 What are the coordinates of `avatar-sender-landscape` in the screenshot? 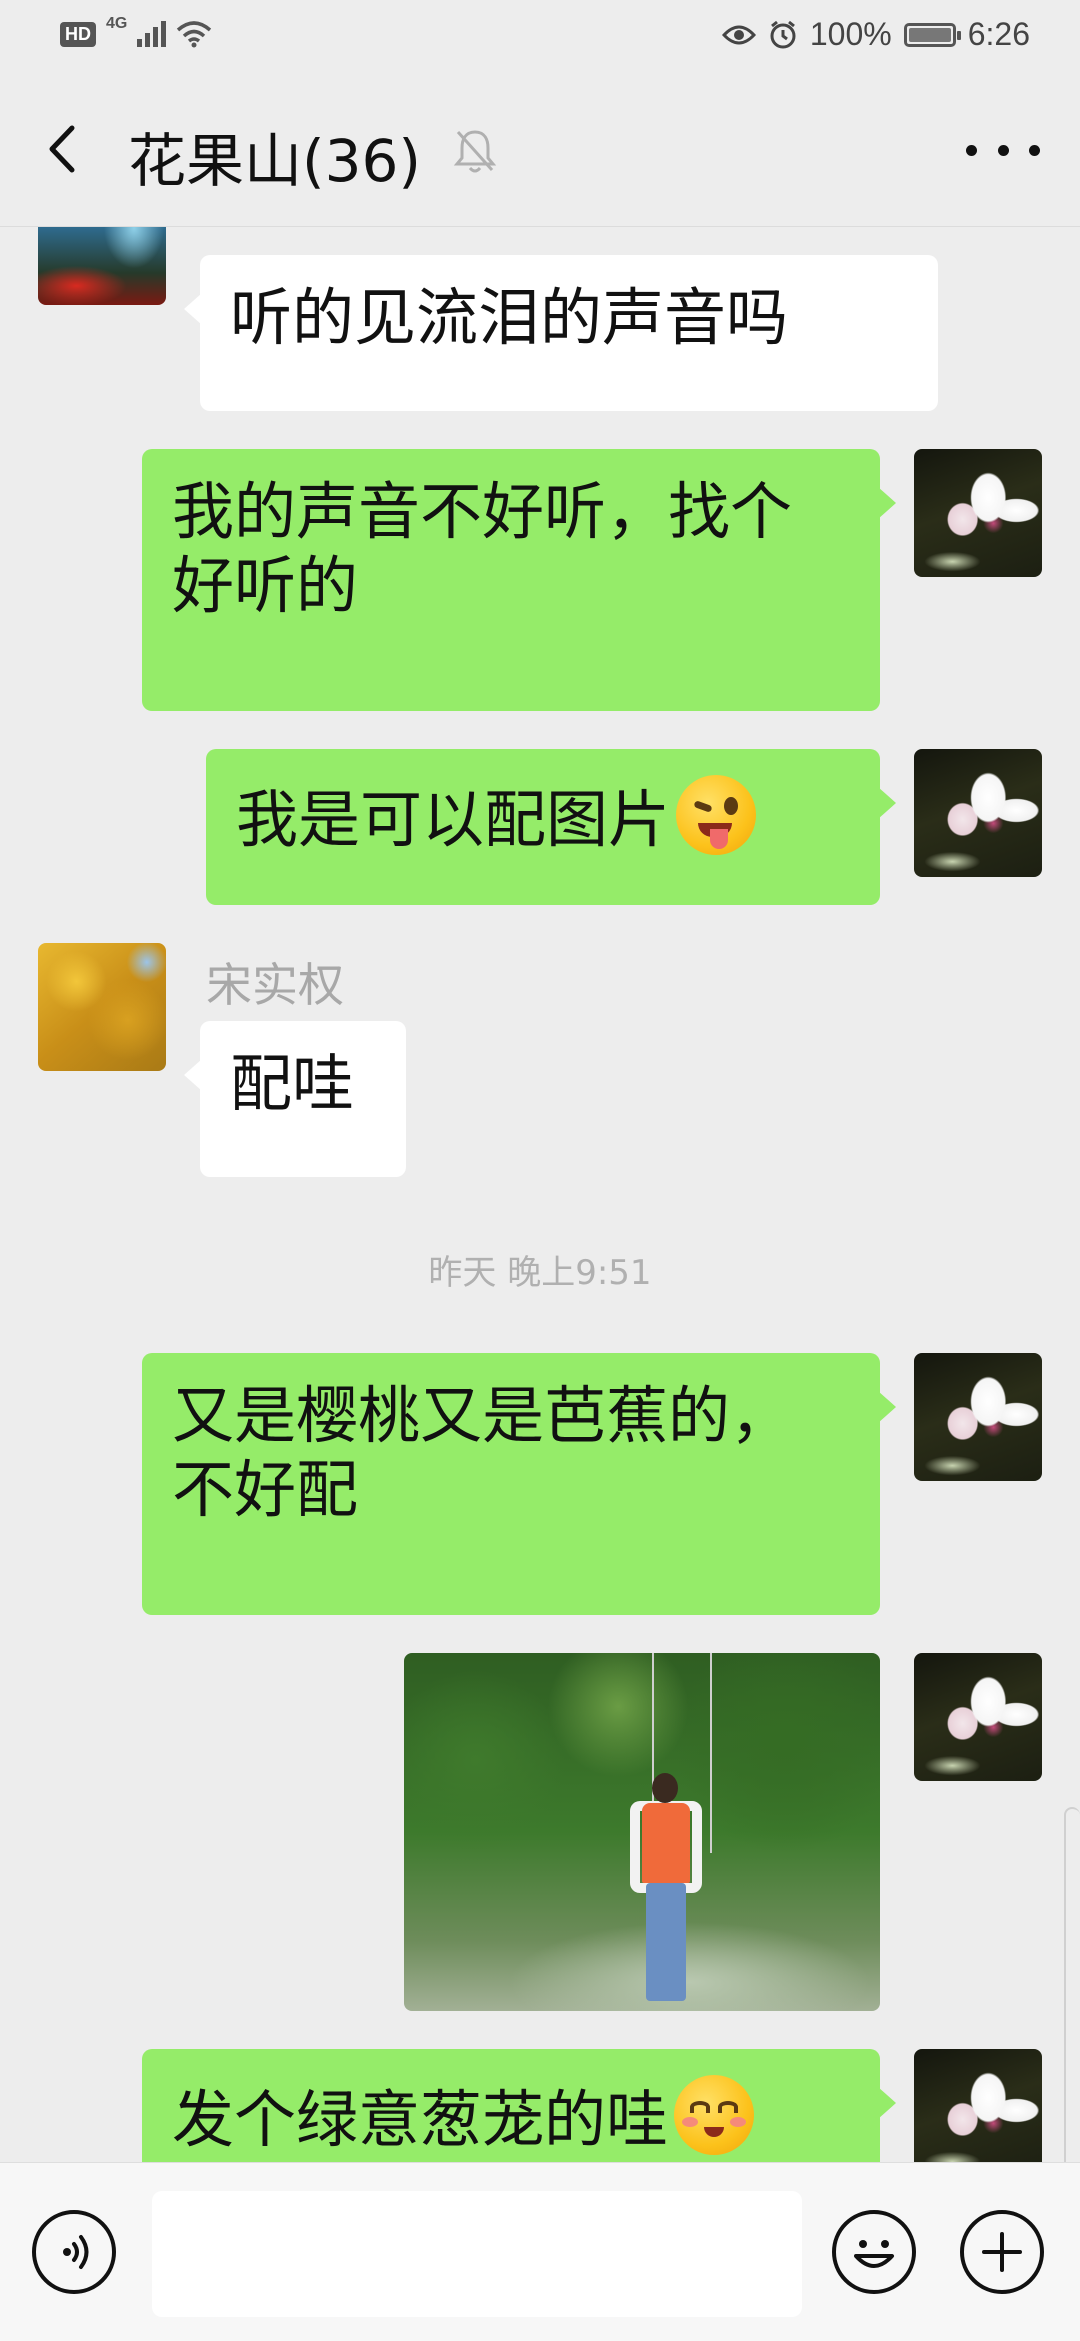 It's located at (102, 266).